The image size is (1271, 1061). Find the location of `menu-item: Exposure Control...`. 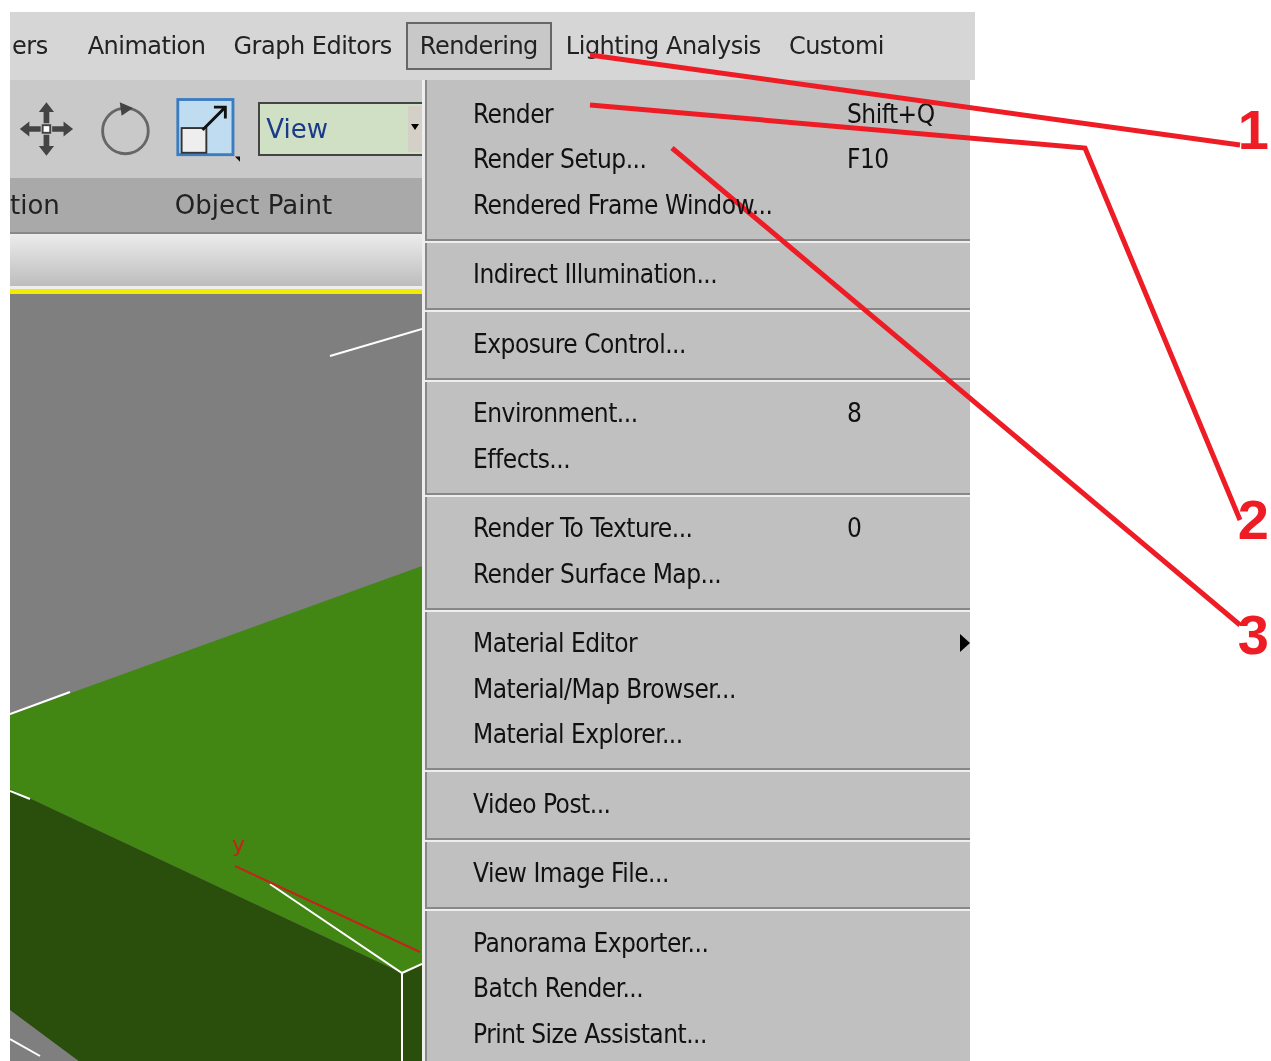

menu-item: Exposure Control... is located at coordinates (697, 344).